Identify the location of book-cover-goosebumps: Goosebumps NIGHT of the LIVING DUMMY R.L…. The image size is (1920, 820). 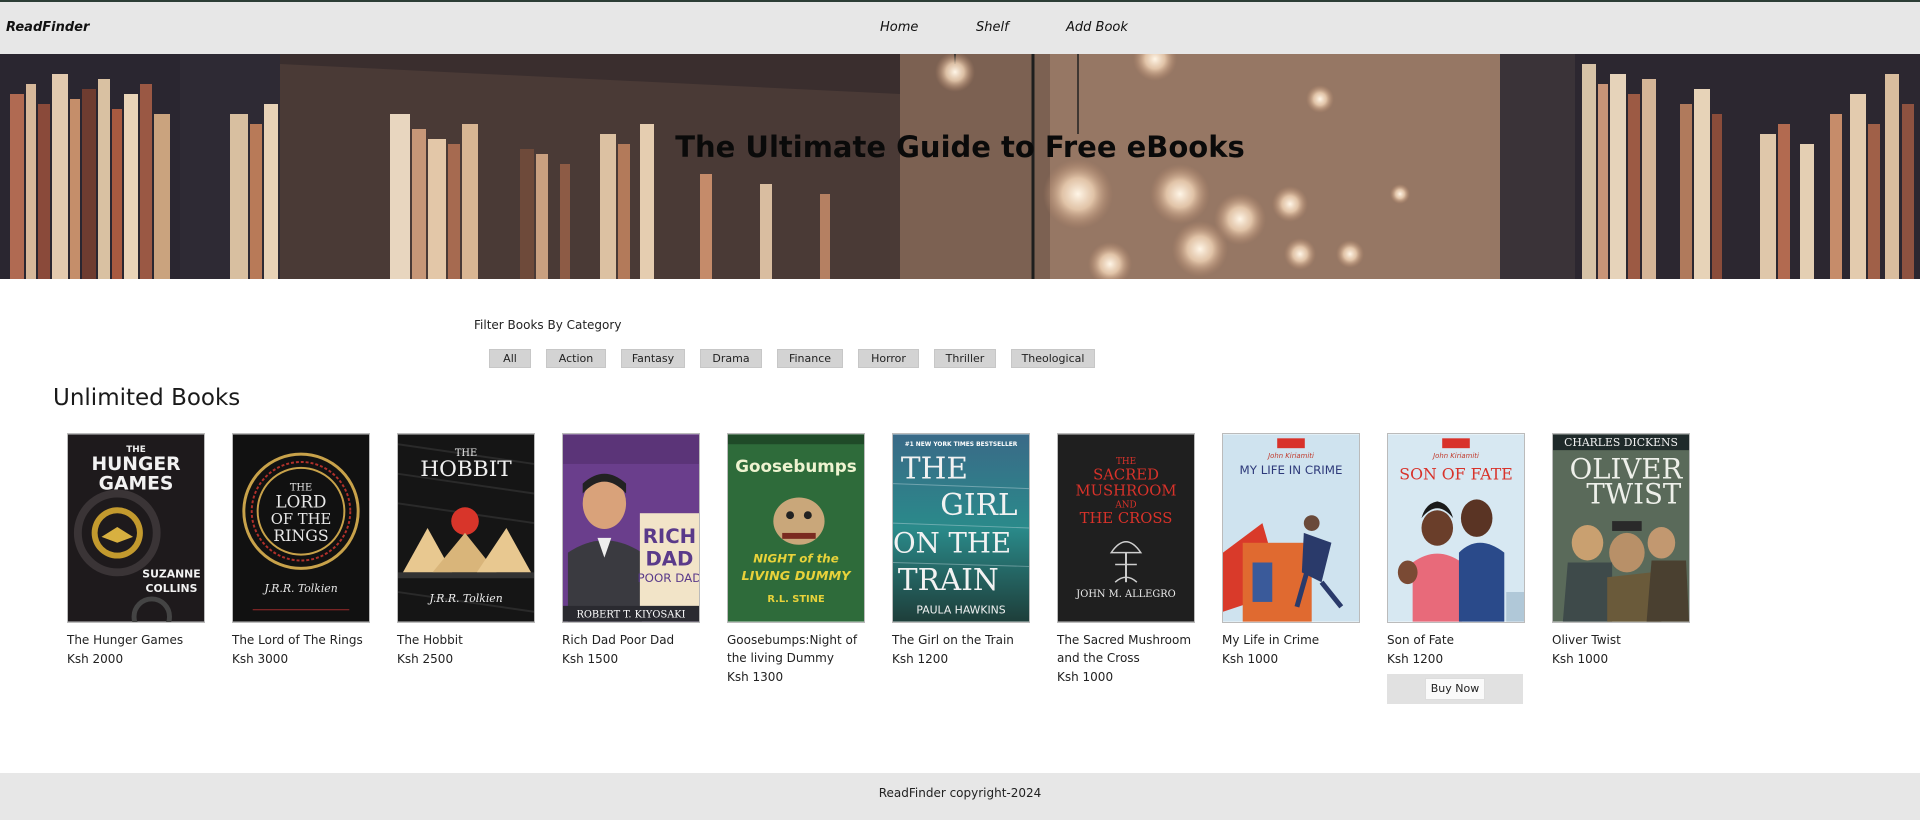
(796, 528).